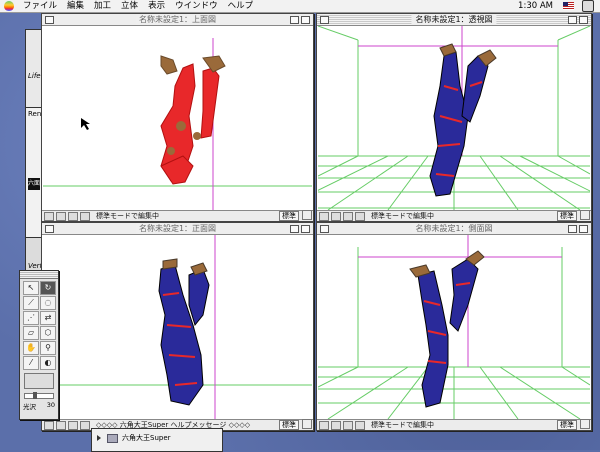  I want to click on hand-tool-icon: ✋, so click(31, 348).